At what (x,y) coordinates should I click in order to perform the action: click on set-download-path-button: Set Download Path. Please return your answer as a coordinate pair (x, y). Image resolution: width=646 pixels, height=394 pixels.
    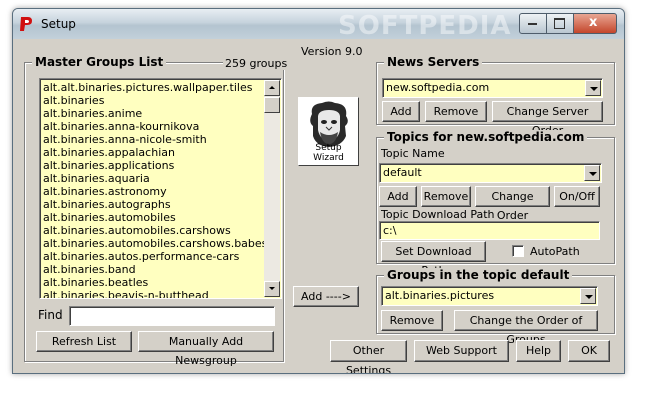
    Looking at the image, I should click on (433, 259).